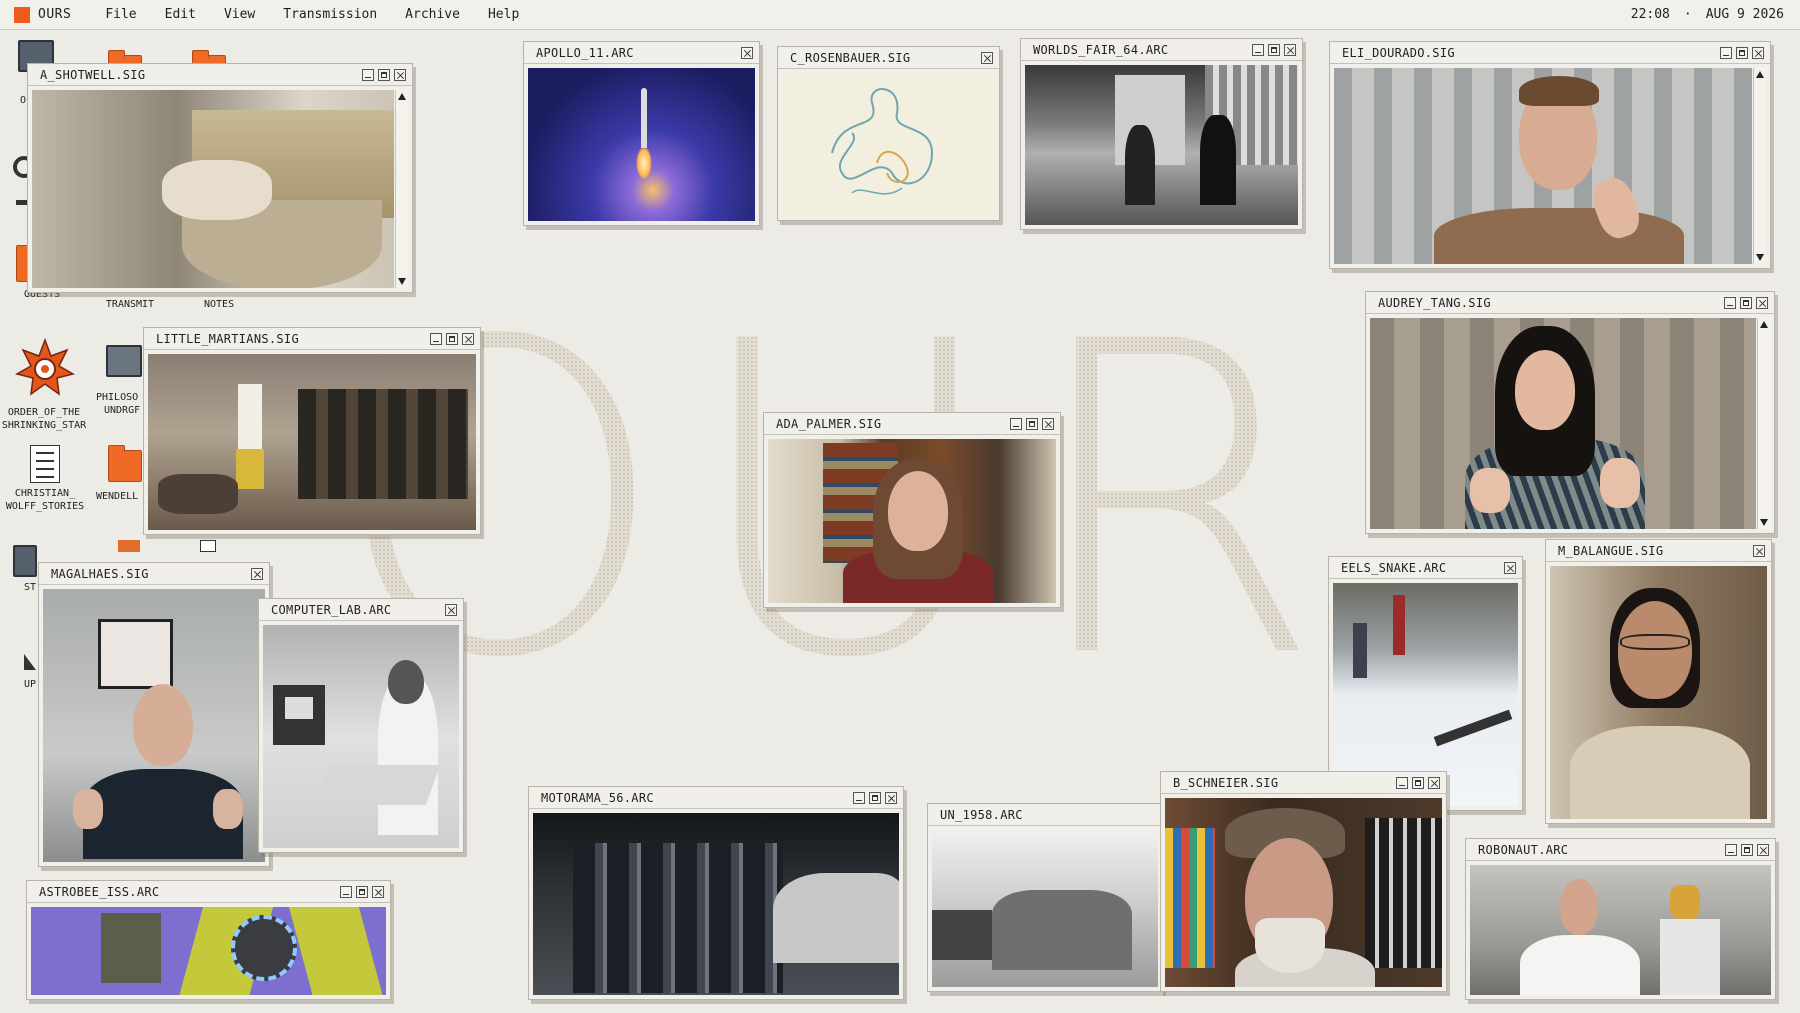 This screenshot has width=1800, height=1013. Describe the element at coordinates (1563, 423) in the screenshot. I see `video-audrey-tang` at that location.